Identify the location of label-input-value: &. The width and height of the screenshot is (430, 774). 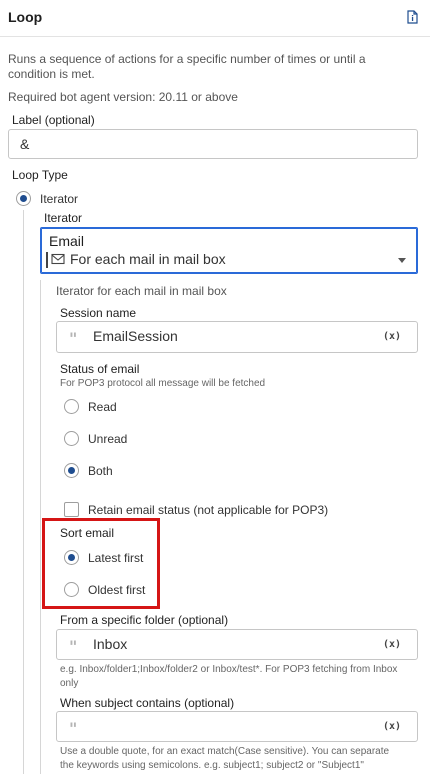
(25, 144).